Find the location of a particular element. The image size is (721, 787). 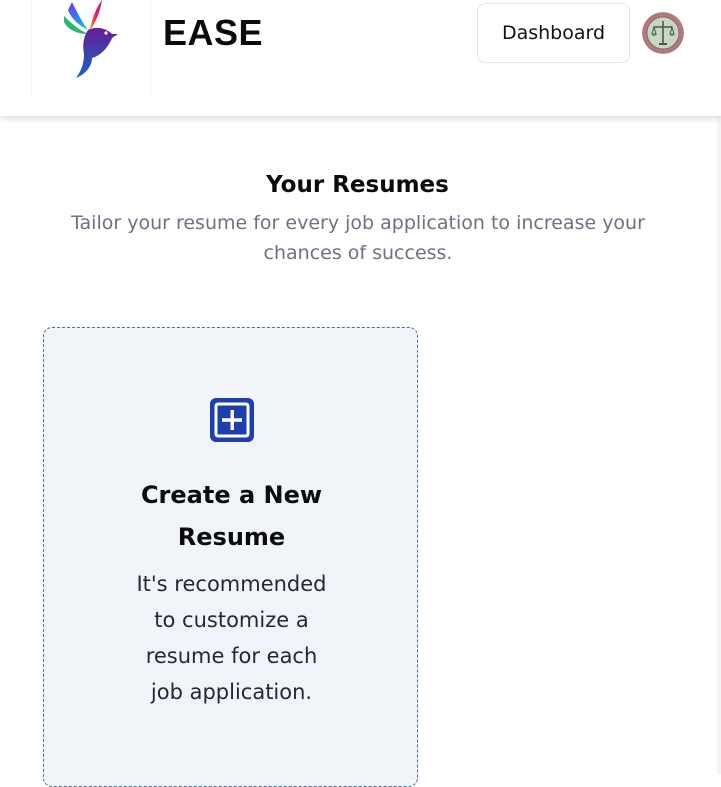

hummingbird-logo-icon is located at coordinates (91, 39).